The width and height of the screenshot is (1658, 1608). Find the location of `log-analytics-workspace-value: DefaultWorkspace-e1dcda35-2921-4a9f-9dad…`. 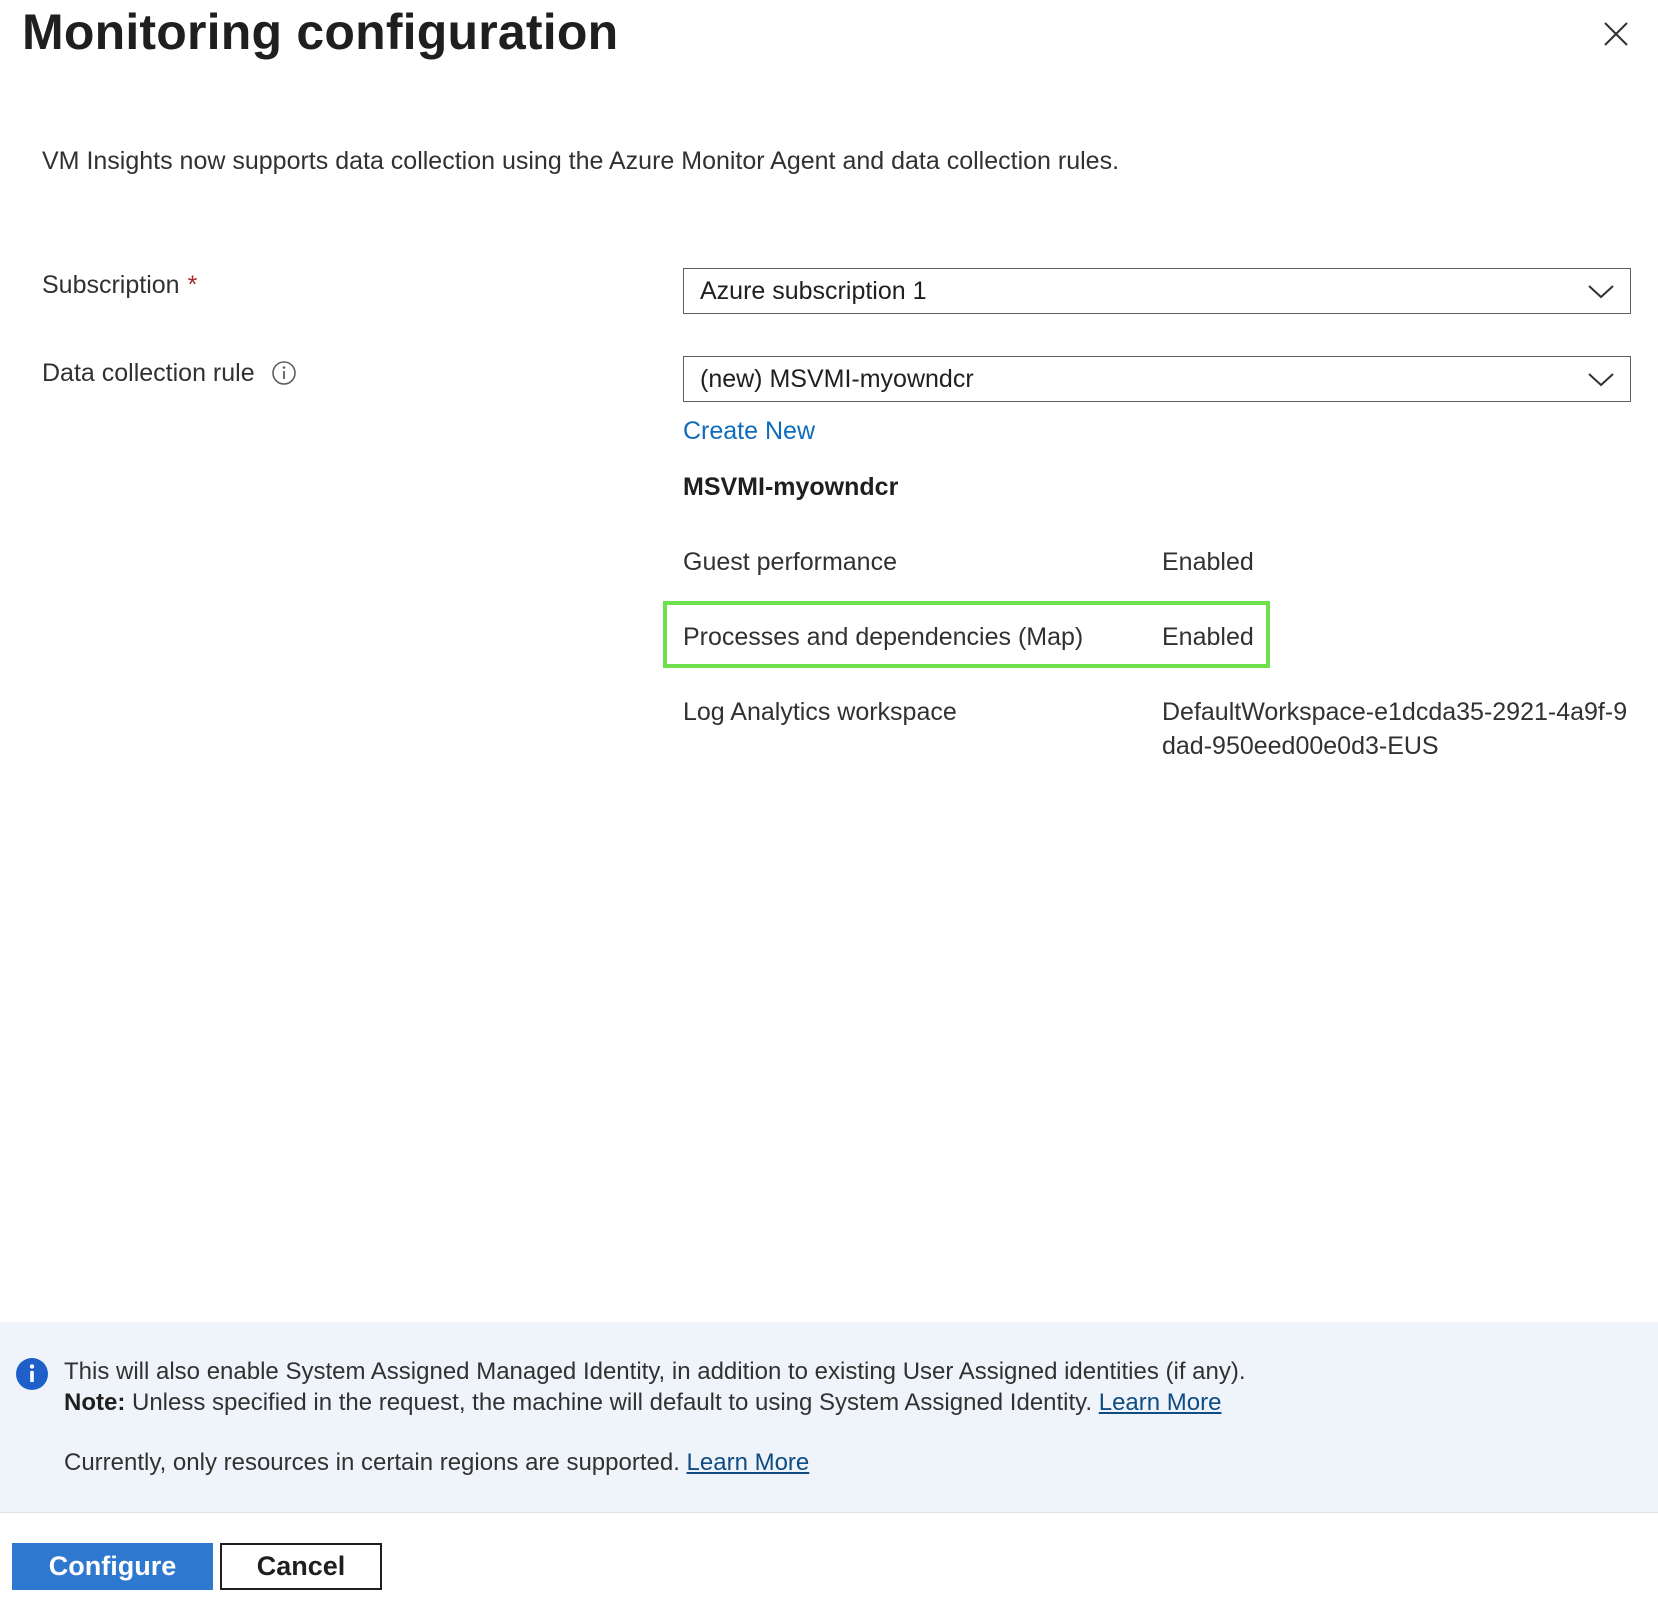

log-analytics-workspace-value: DefaultWorkspace-e1dcda35-2921-4a9f-9dad… is located at coordinates (1395, 729).